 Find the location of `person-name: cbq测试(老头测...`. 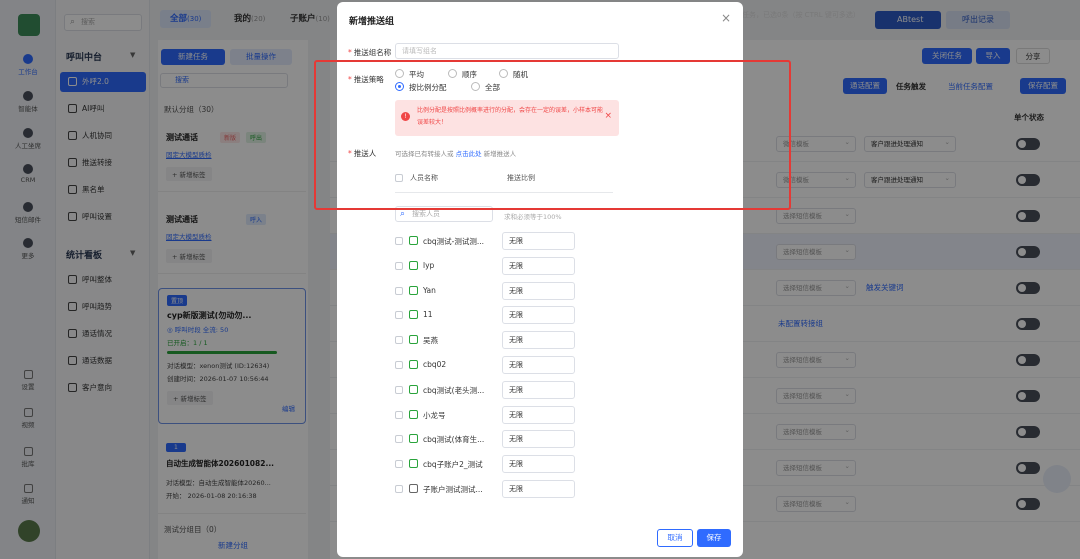

person-name: cbq测试(老头测... is located at coordinates (446, 390).